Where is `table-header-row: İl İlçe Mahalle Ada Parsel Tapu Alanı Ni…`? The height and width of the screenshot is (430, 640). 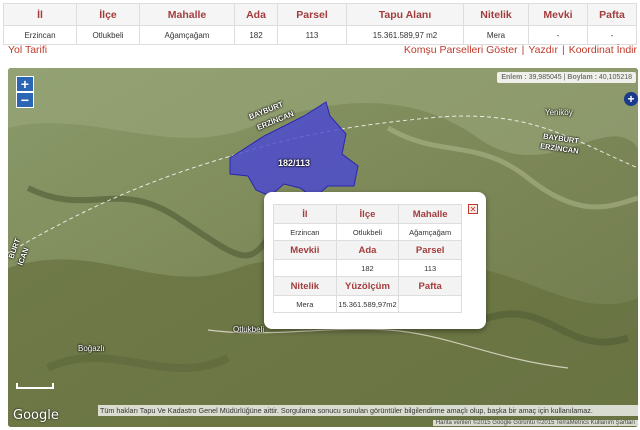
table-header-row: İl İlçe Mahalle Ada Parsel Tapu Alanı Ni… is located at coordinates (320, 14).